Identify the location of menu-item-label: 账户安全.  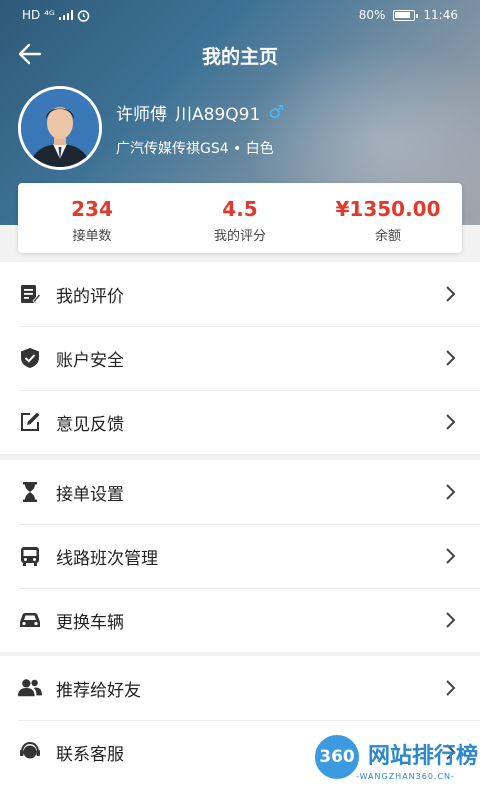
(90, 360).